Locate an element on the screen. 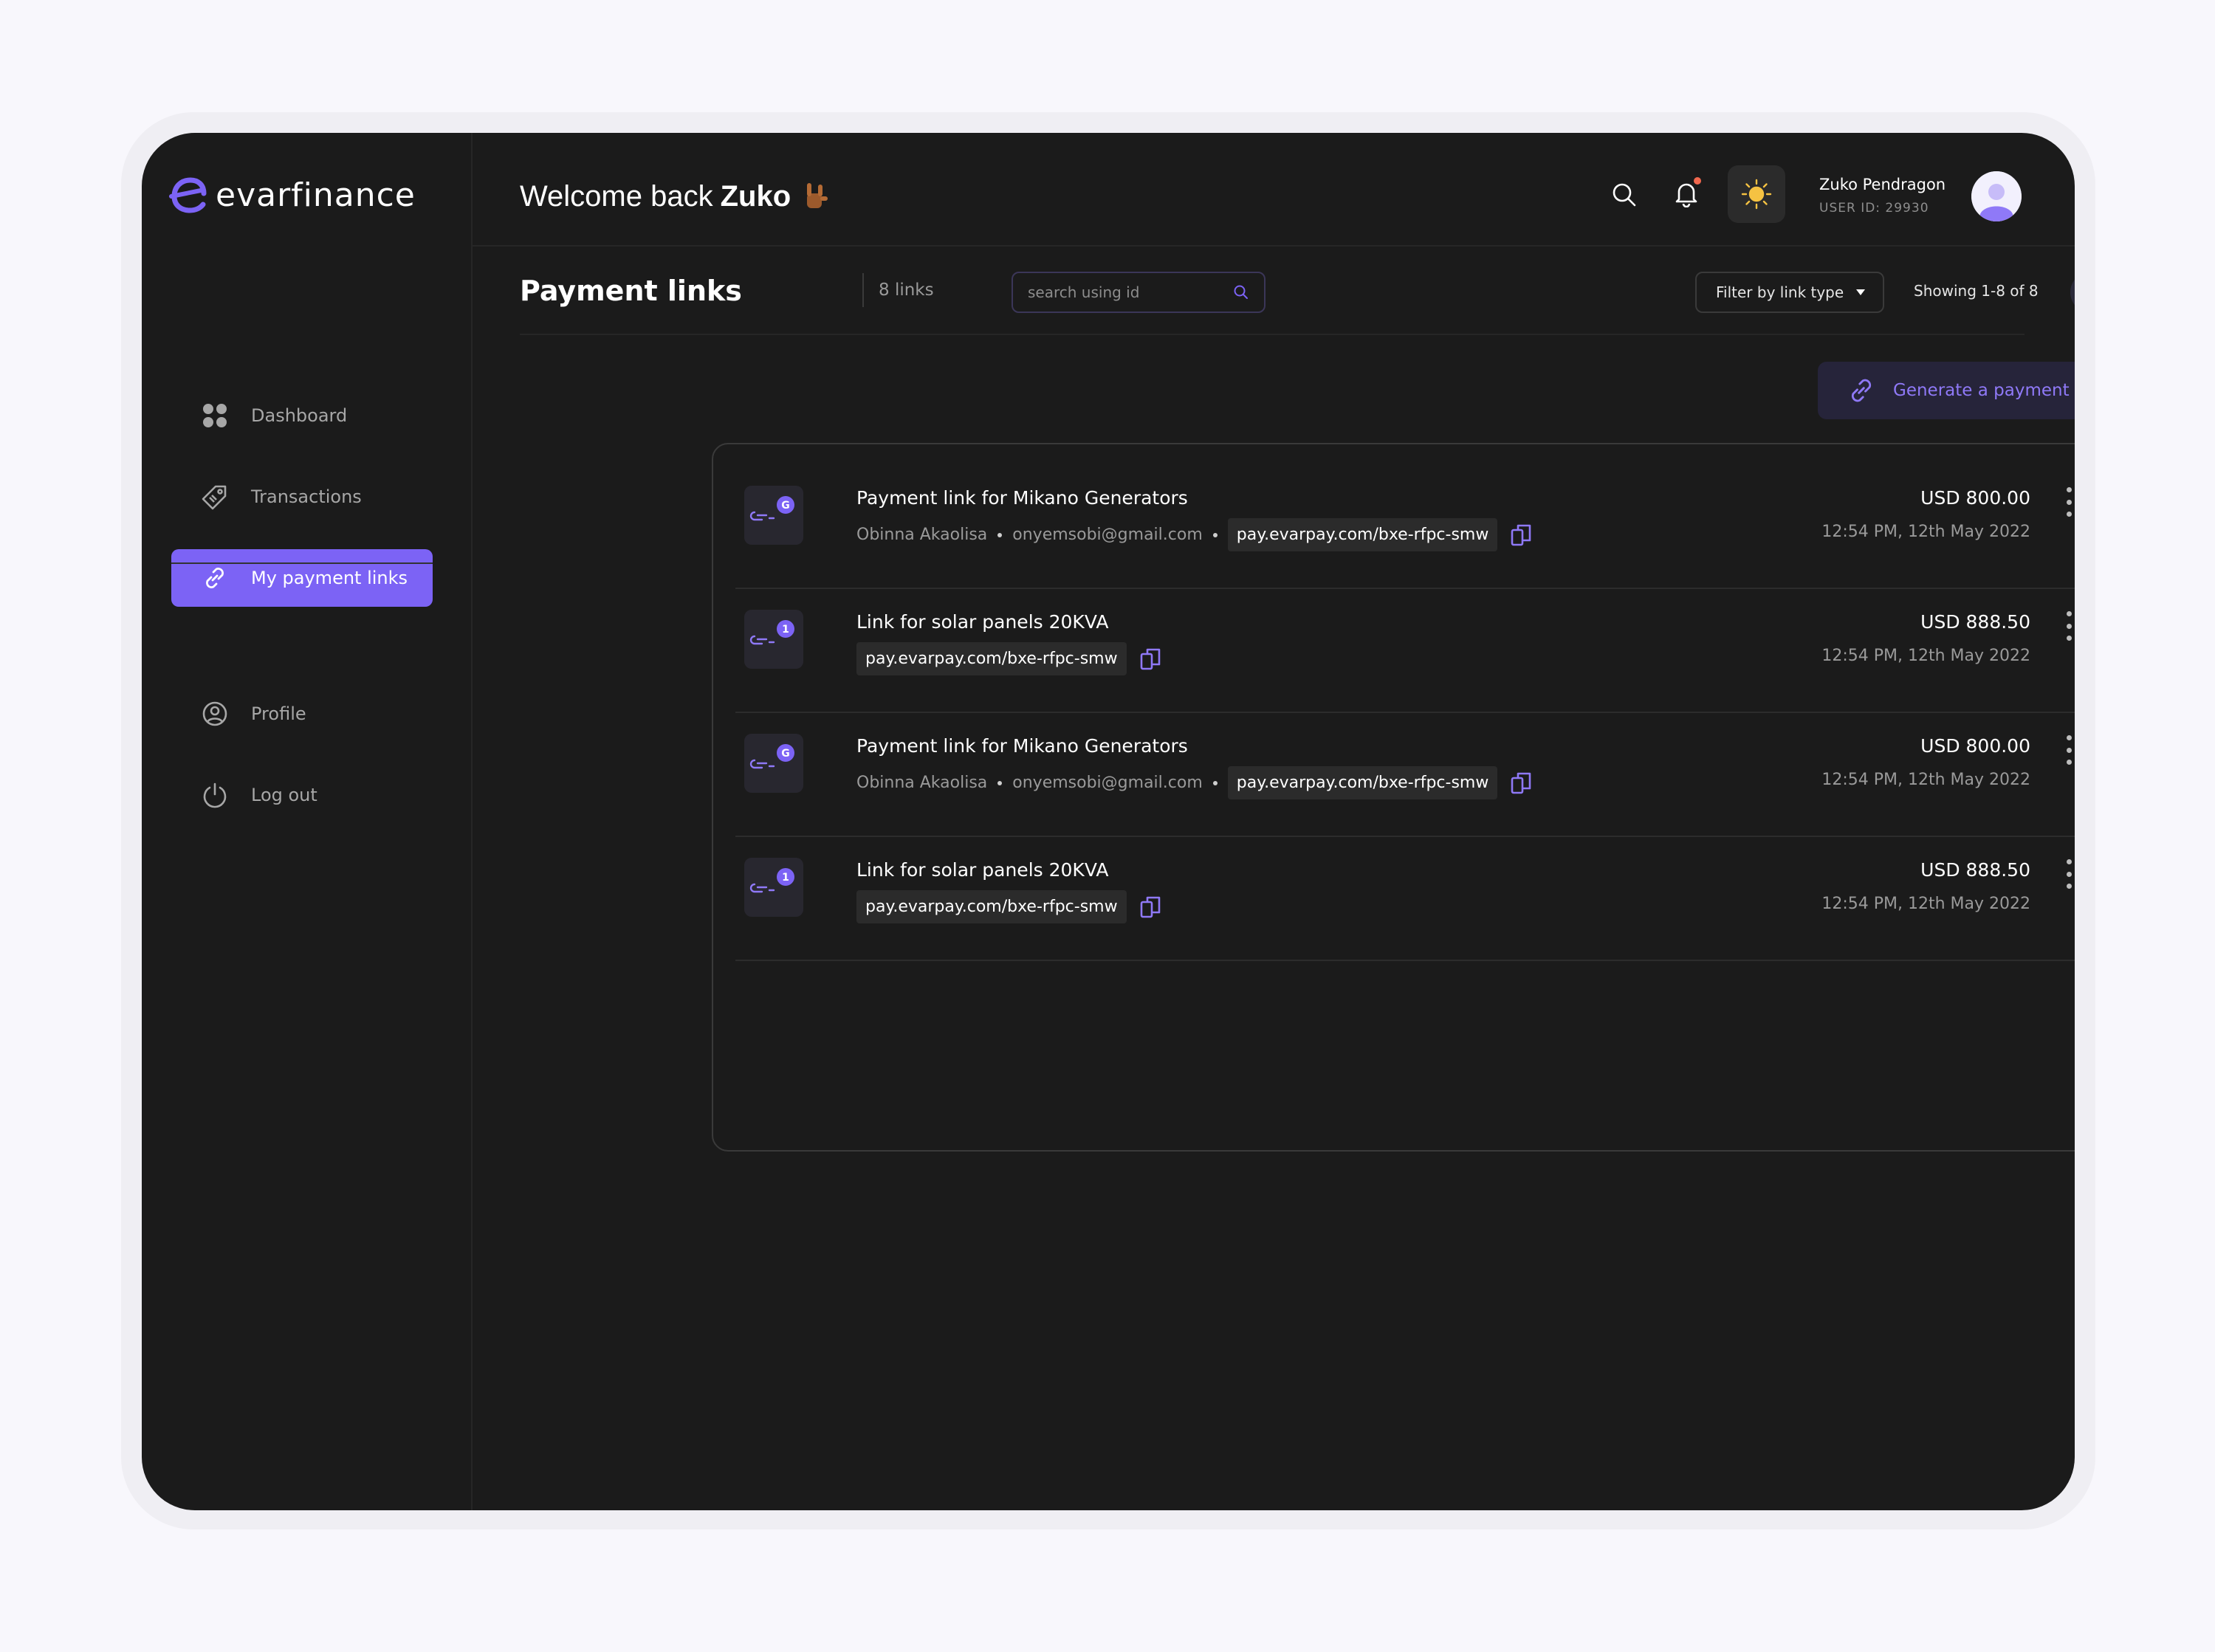 Image resolution: width=2215 pixels, height=1652 pixels. sidebar-item-profile: Profile is located at coordinates (302, 714).